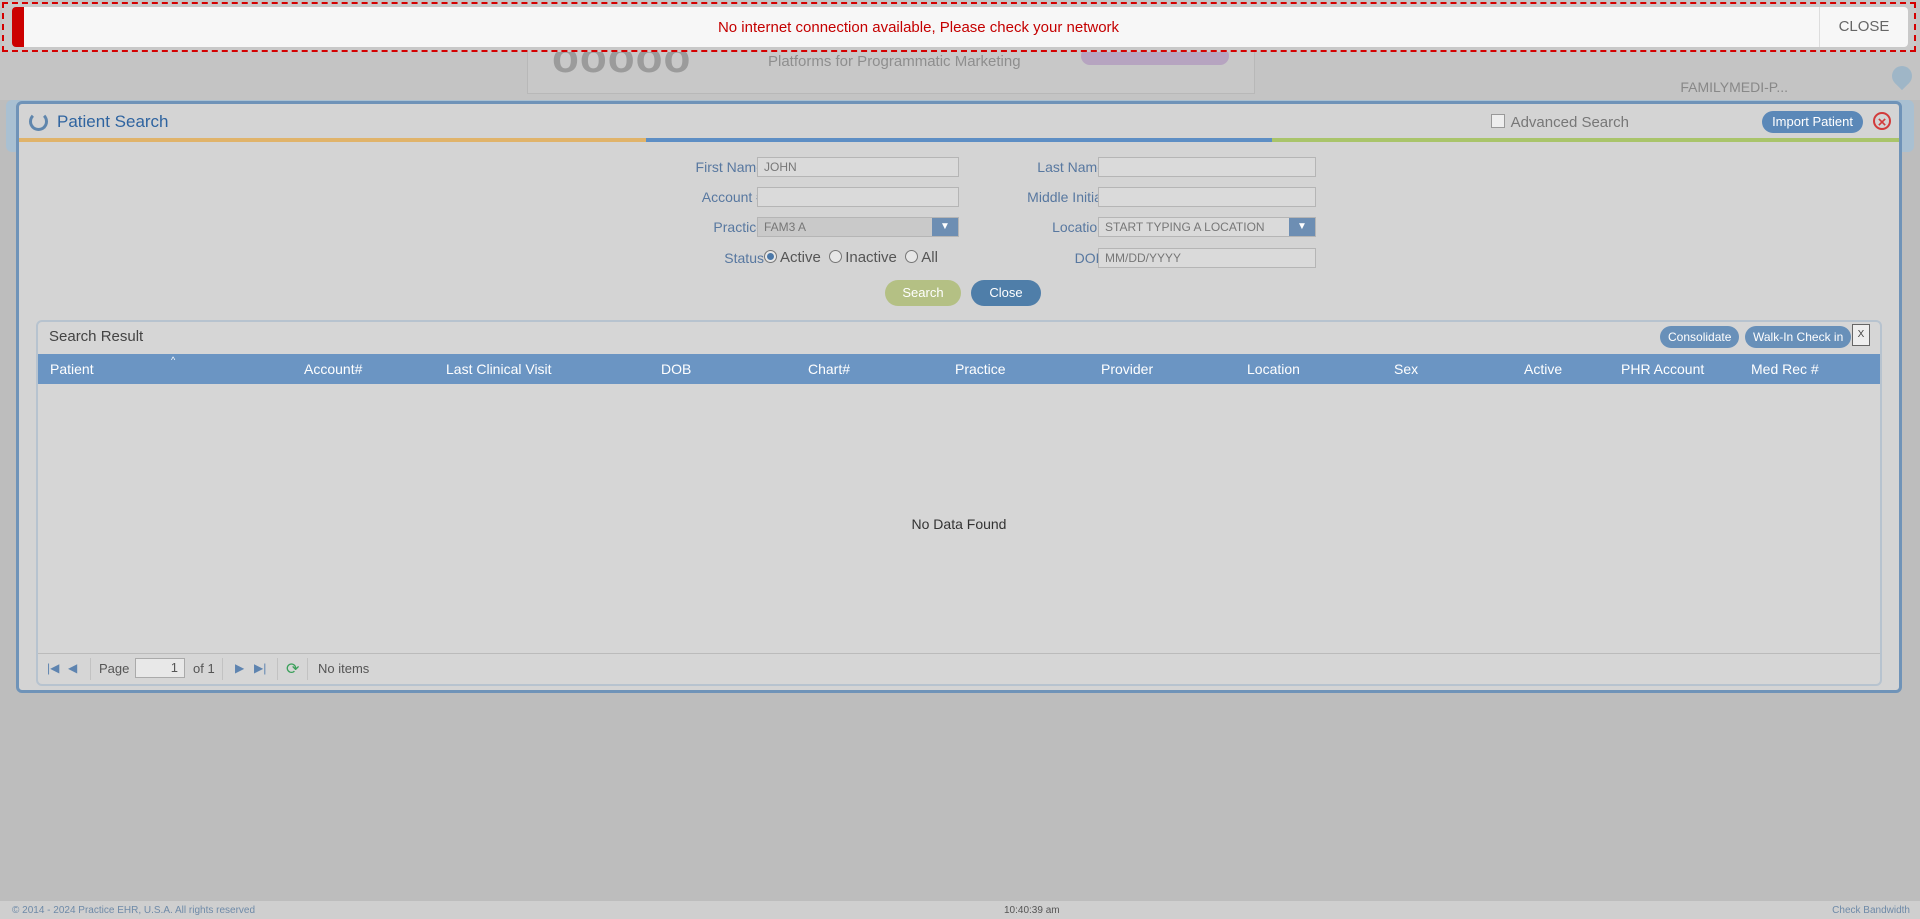  I want to click on status-active-radio, so click(770, 256).